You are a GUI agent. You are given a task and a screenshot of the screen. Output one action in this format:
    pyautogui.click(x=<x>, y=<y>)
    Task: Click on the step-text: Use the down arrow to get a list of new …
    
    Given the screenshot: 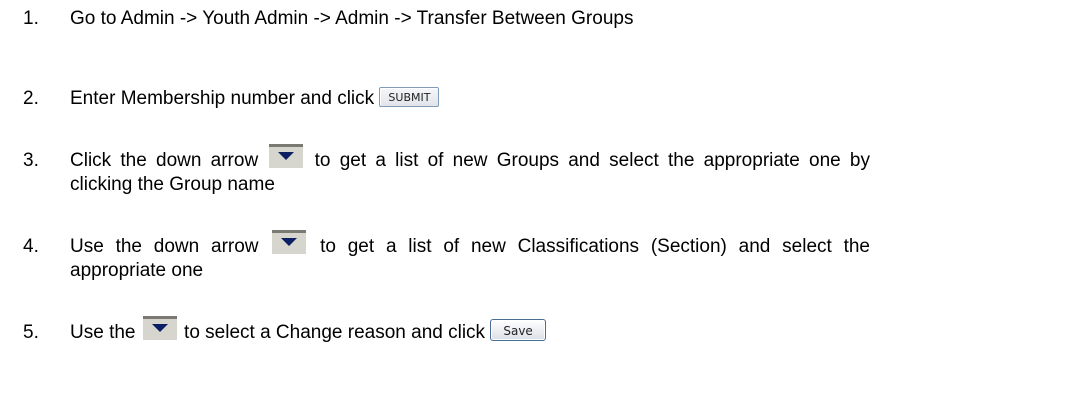 What is the action you would take?
    pyautogui.click(x=470, y=256)
    